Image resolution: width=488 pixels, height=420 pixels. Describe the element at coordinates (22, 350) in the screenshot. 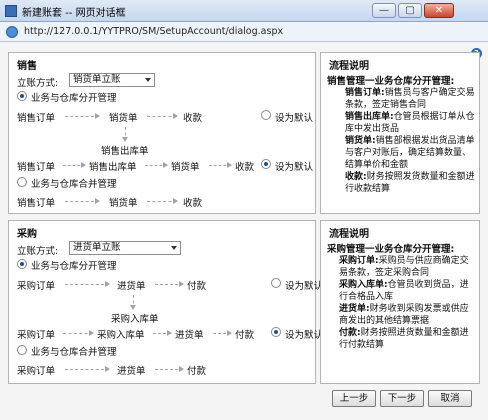

I see `purchase-merge-radio` at that location.